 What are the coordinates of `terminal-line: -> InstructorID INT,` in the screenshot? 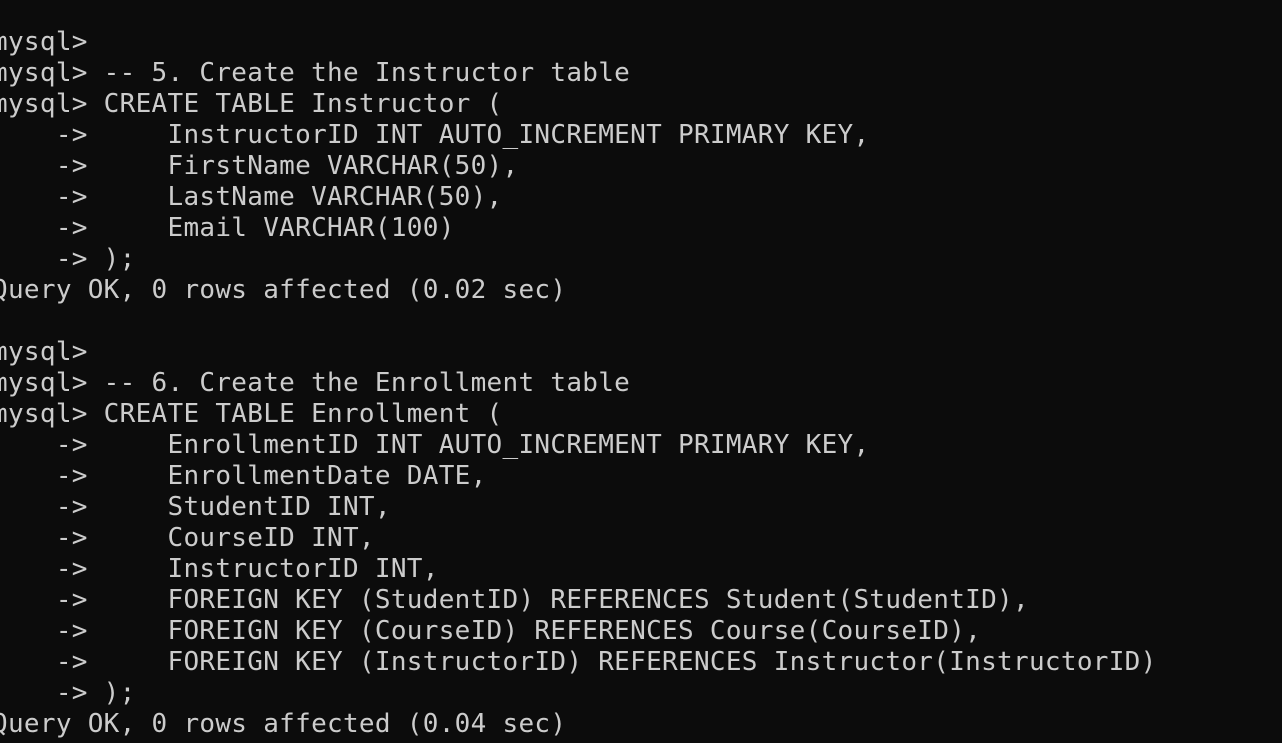 It's located at (219, 569).